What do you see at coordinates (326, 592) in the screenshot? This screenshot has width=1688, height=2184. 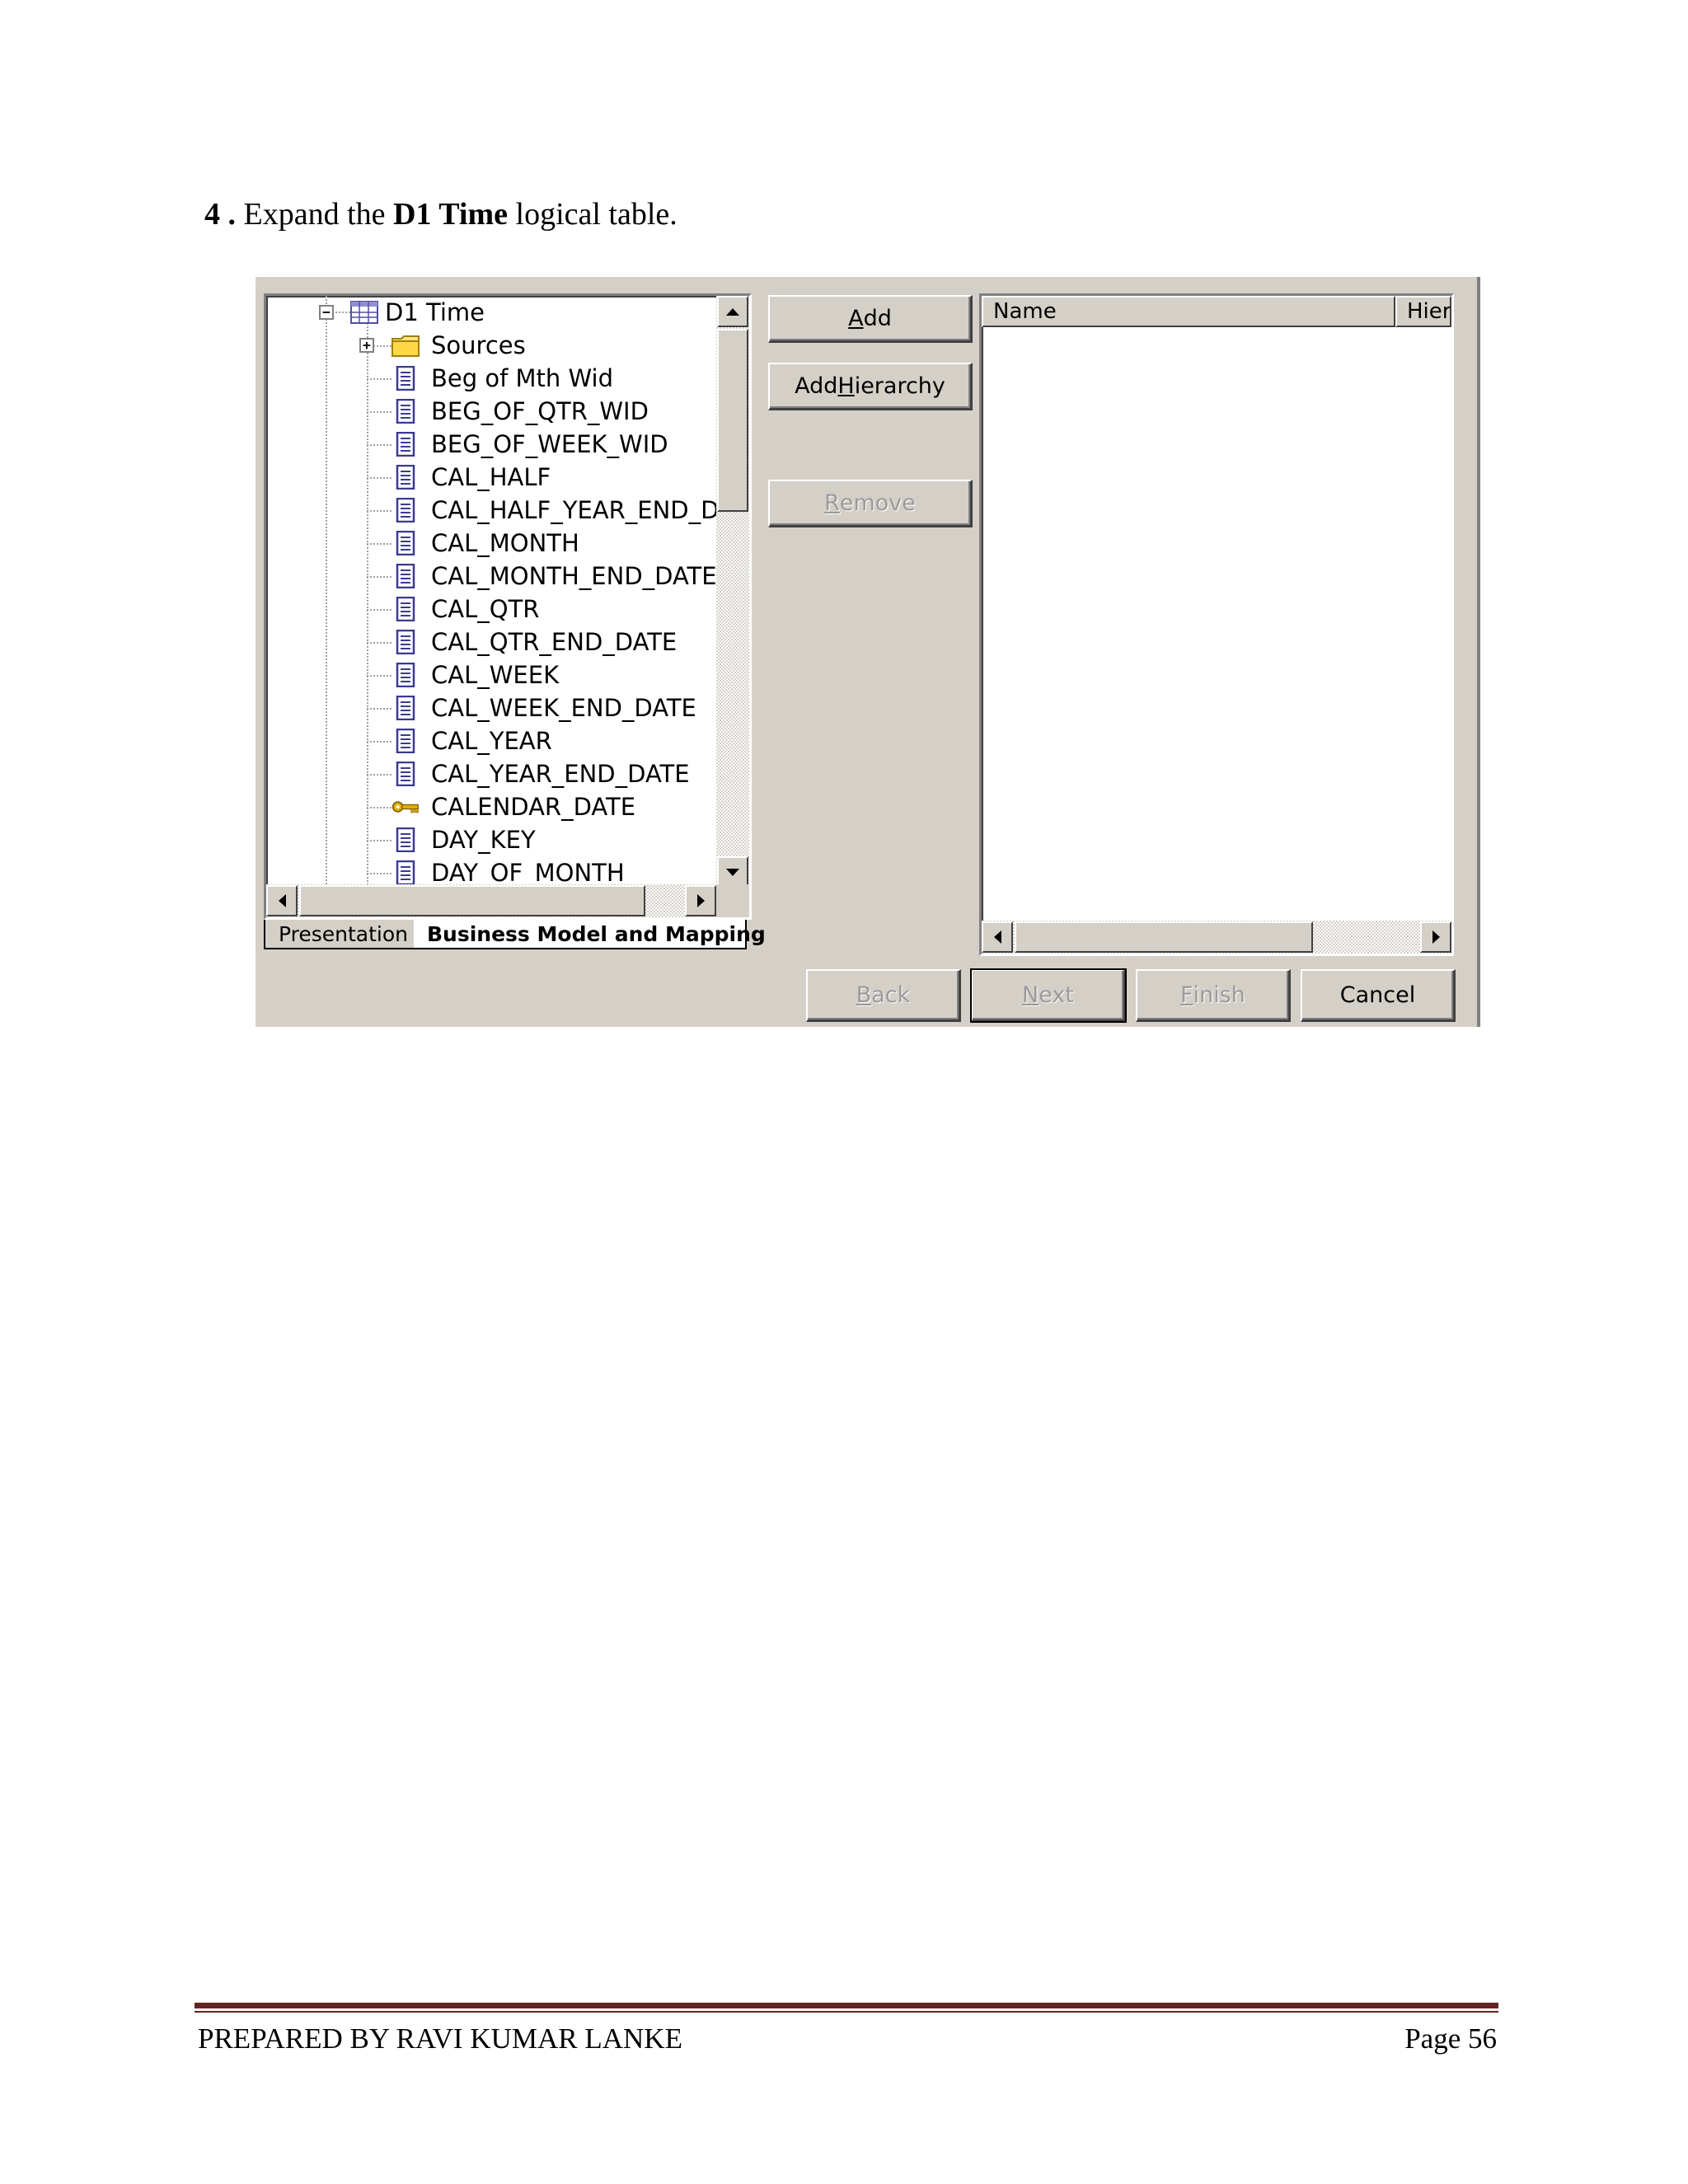 I see `tree-guide-root` at bounding box center [326, 592].